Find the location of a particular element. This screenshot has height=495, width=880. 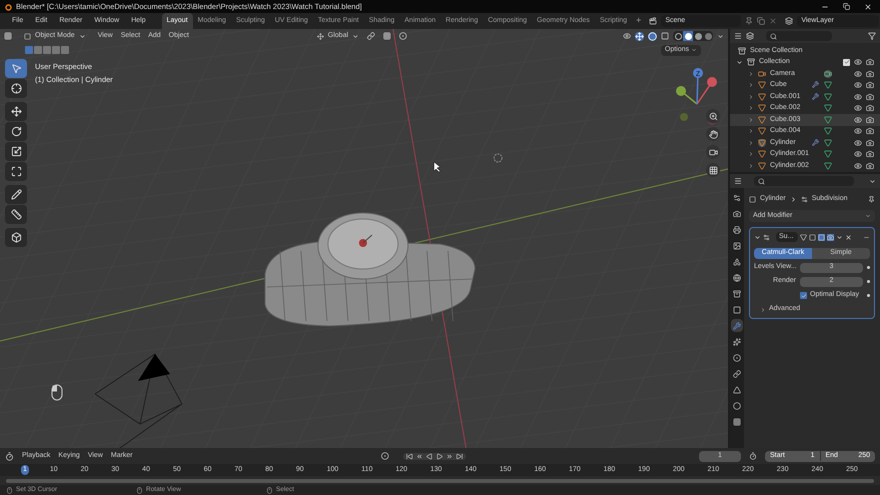

xray-icon is located at coordinates (665, 36).